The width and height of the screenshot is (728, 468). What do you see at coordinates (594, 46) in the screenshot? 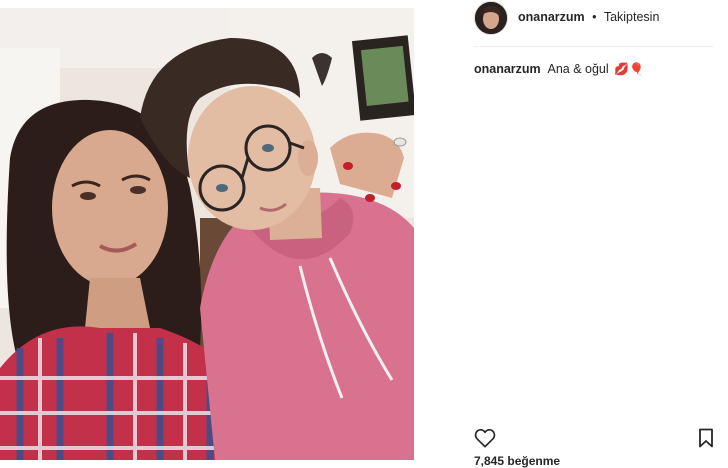
I see `header-divider` at bounding box center [594, 46].